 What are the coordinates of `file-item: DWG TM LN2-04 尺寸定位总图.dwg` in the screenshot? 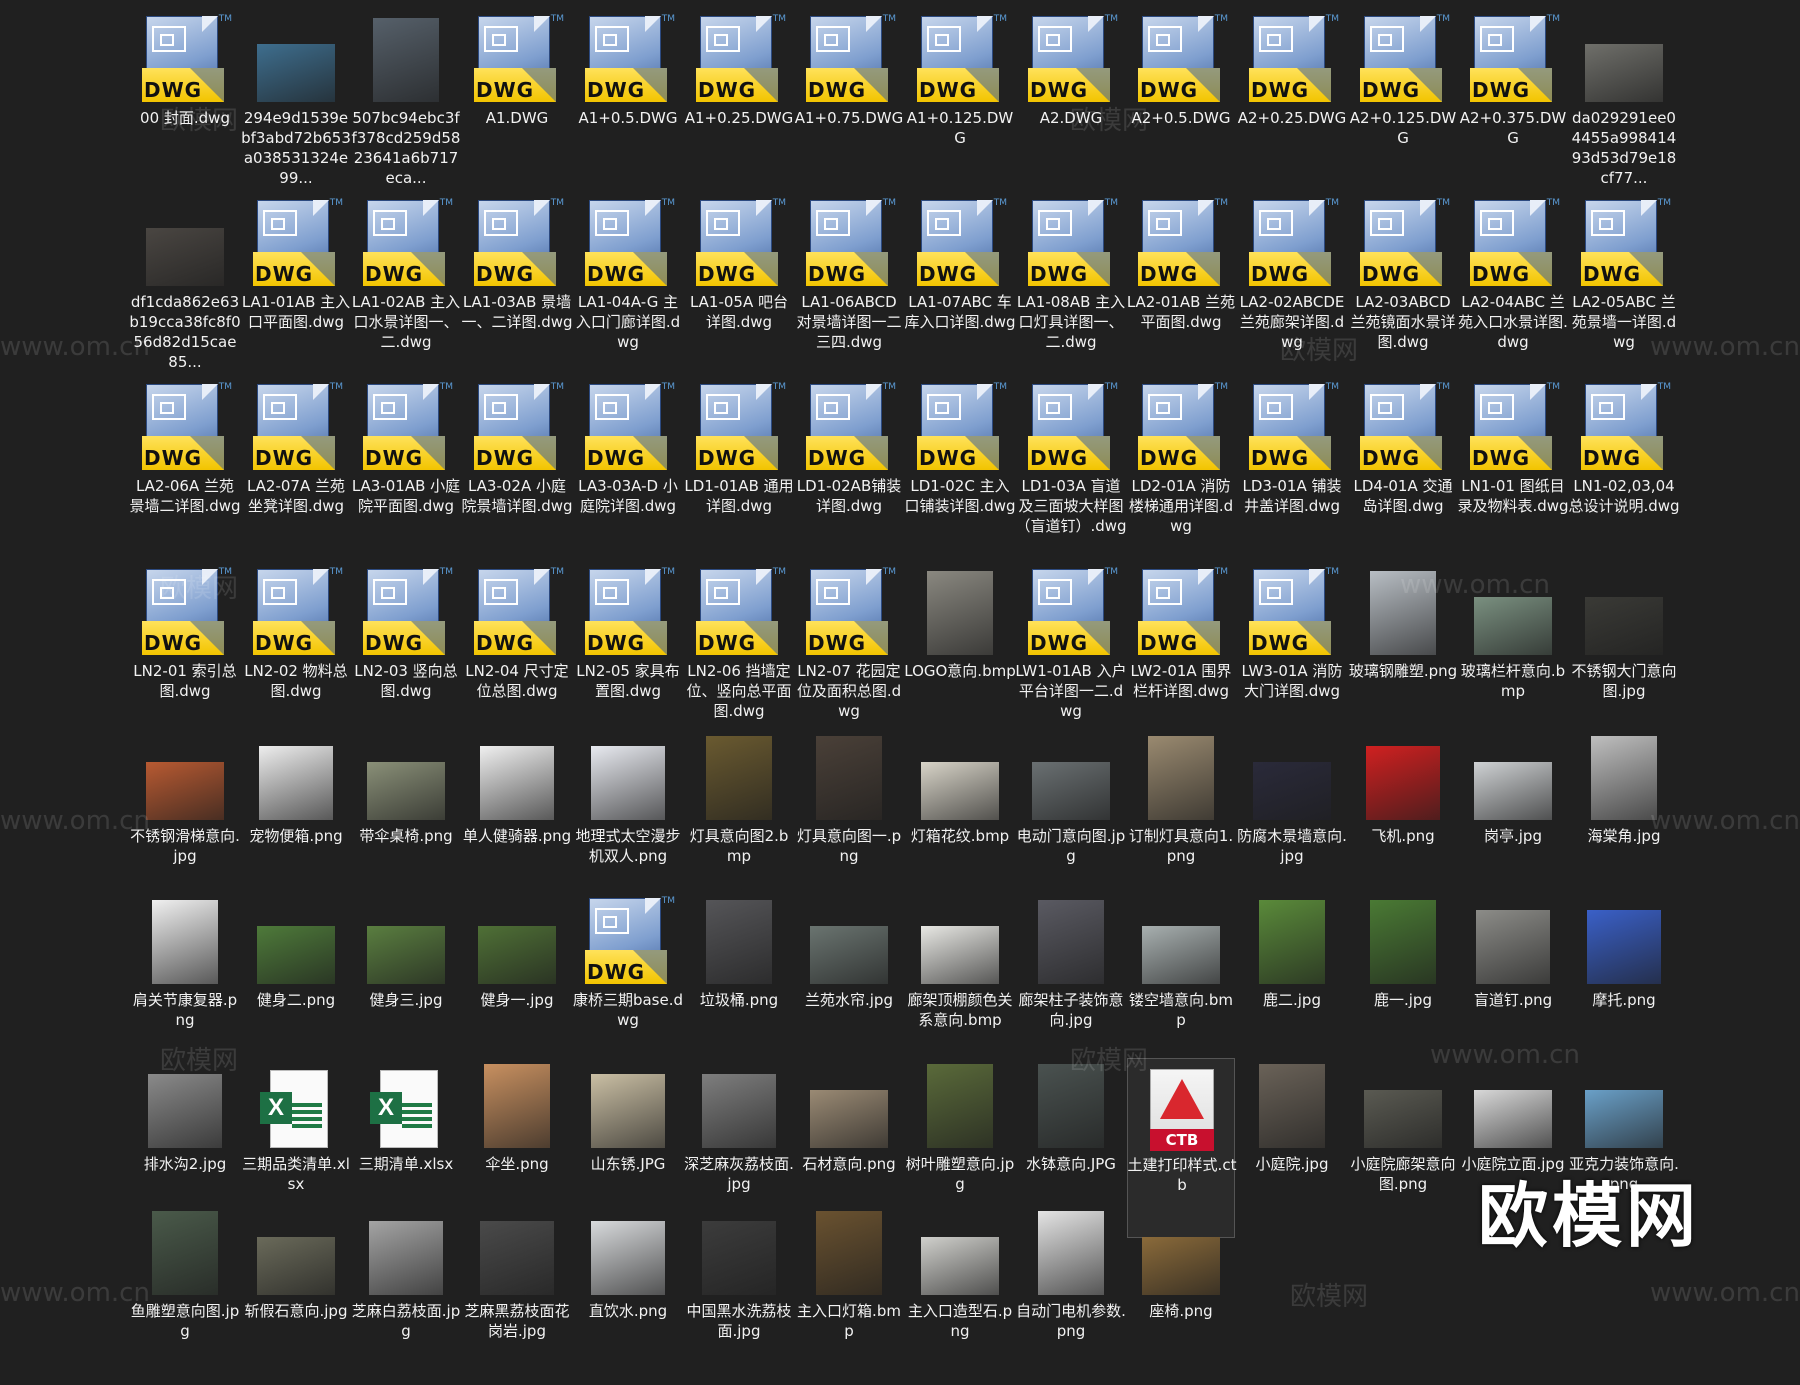 It's located at (517, 655).